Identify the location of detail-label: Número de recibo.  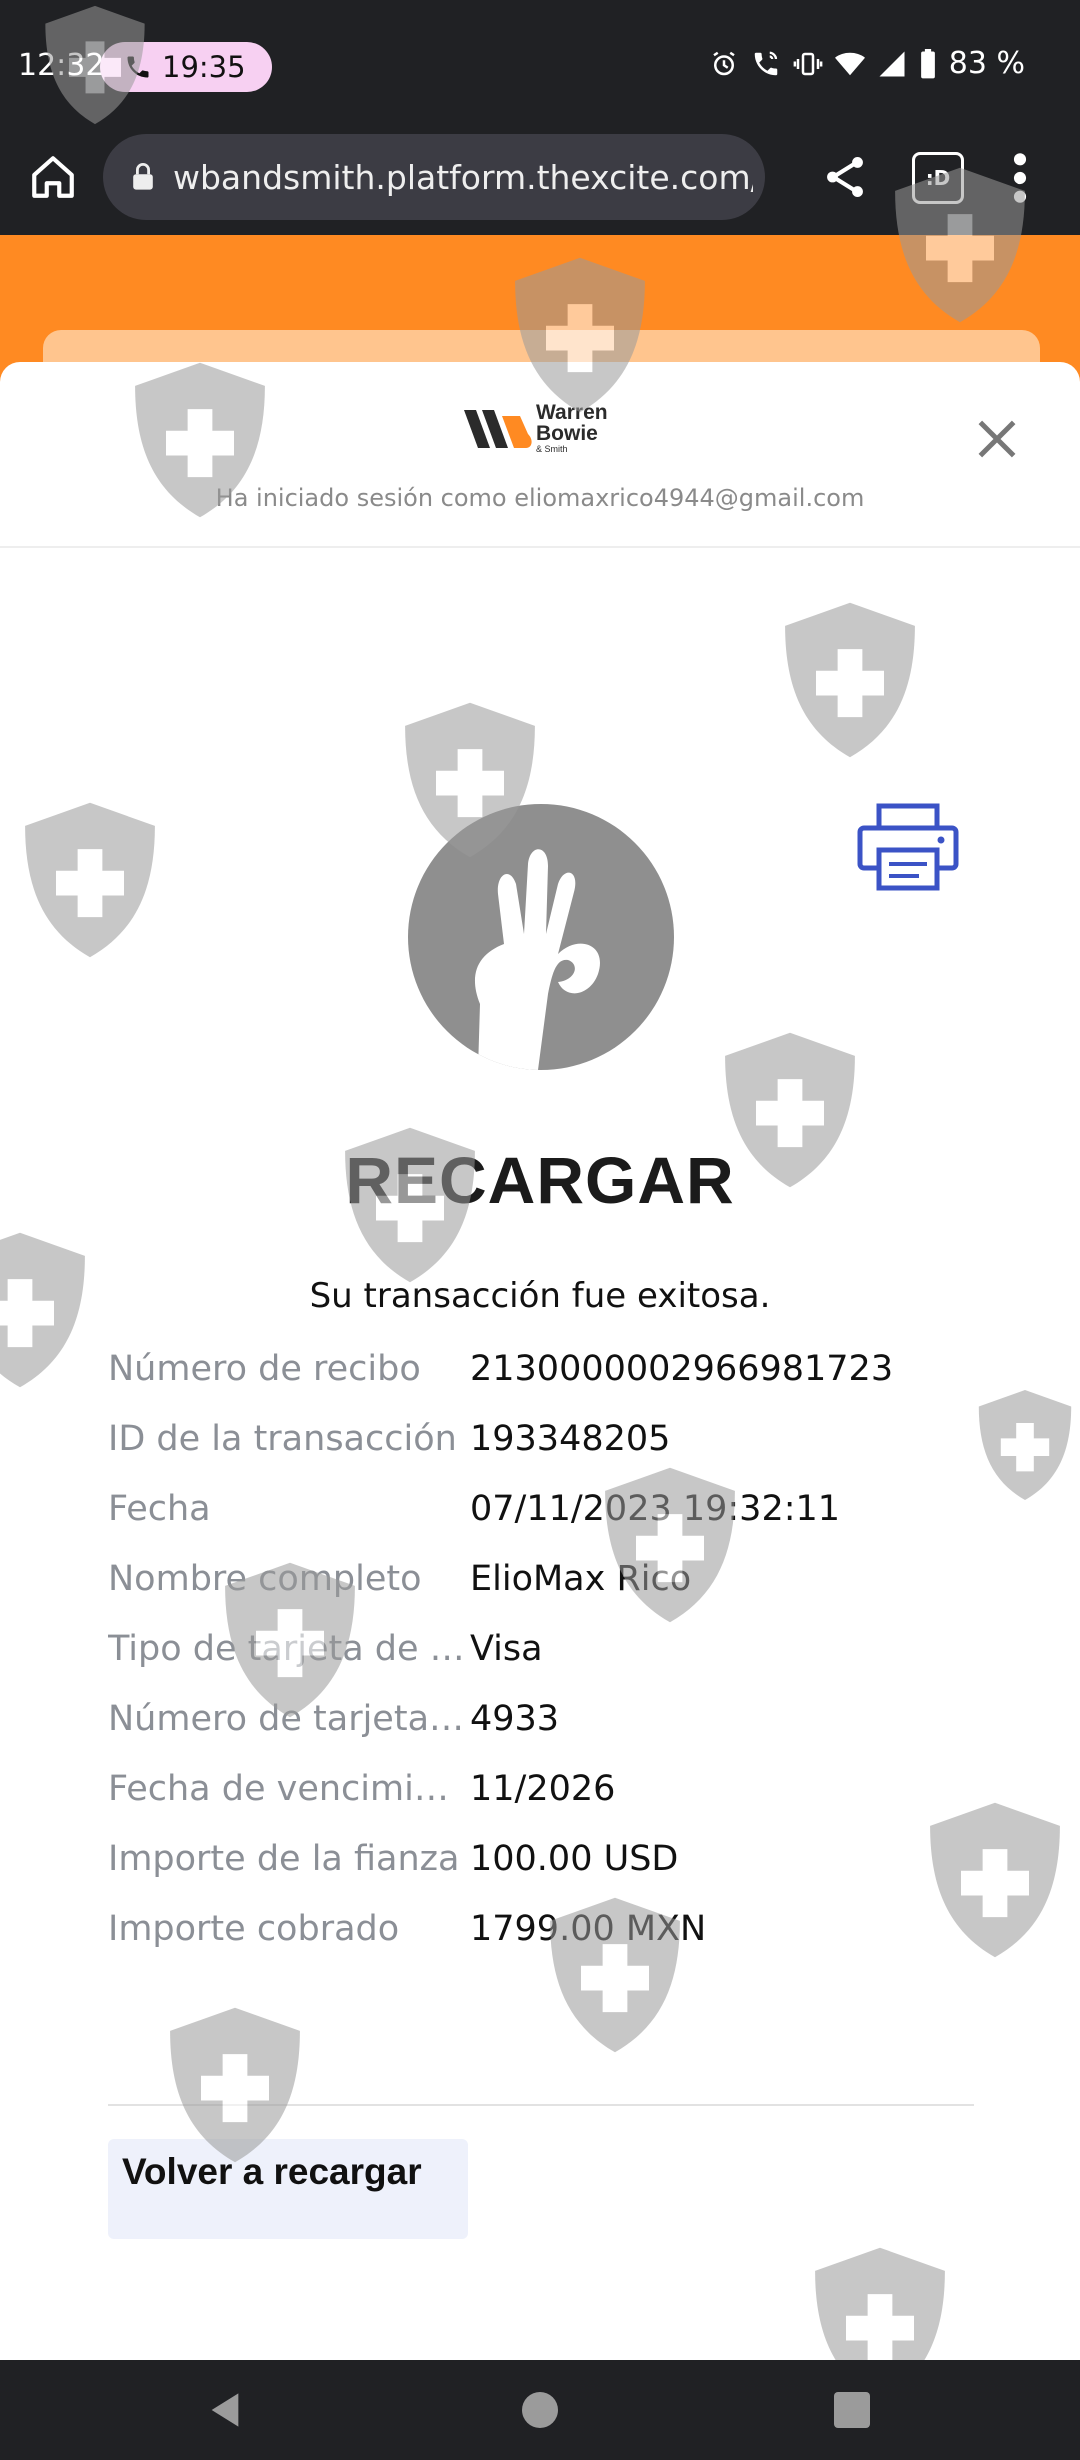
(264, 1369).